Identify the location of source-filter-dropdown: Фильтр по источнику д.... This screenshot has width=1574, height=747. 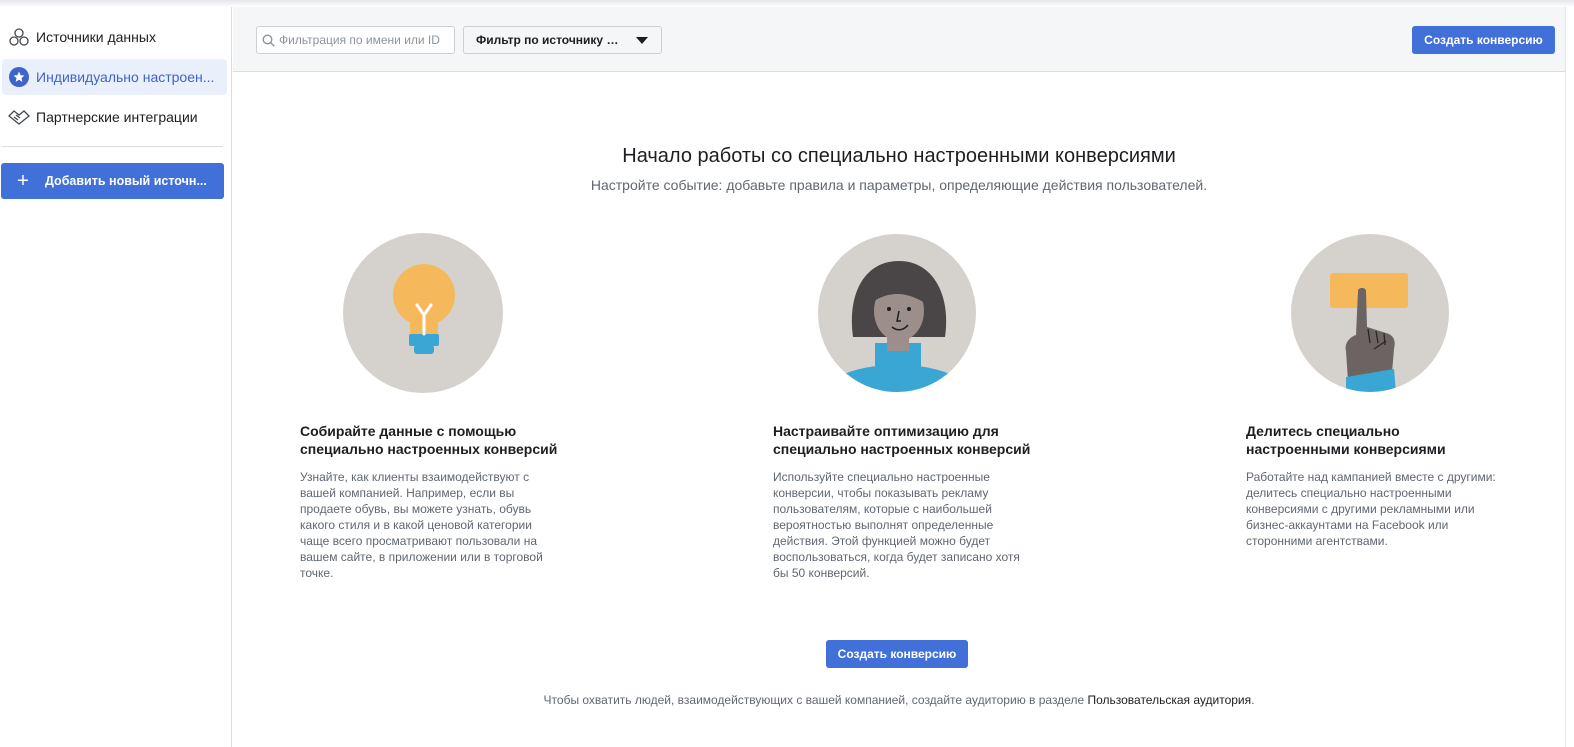
(562, 40).